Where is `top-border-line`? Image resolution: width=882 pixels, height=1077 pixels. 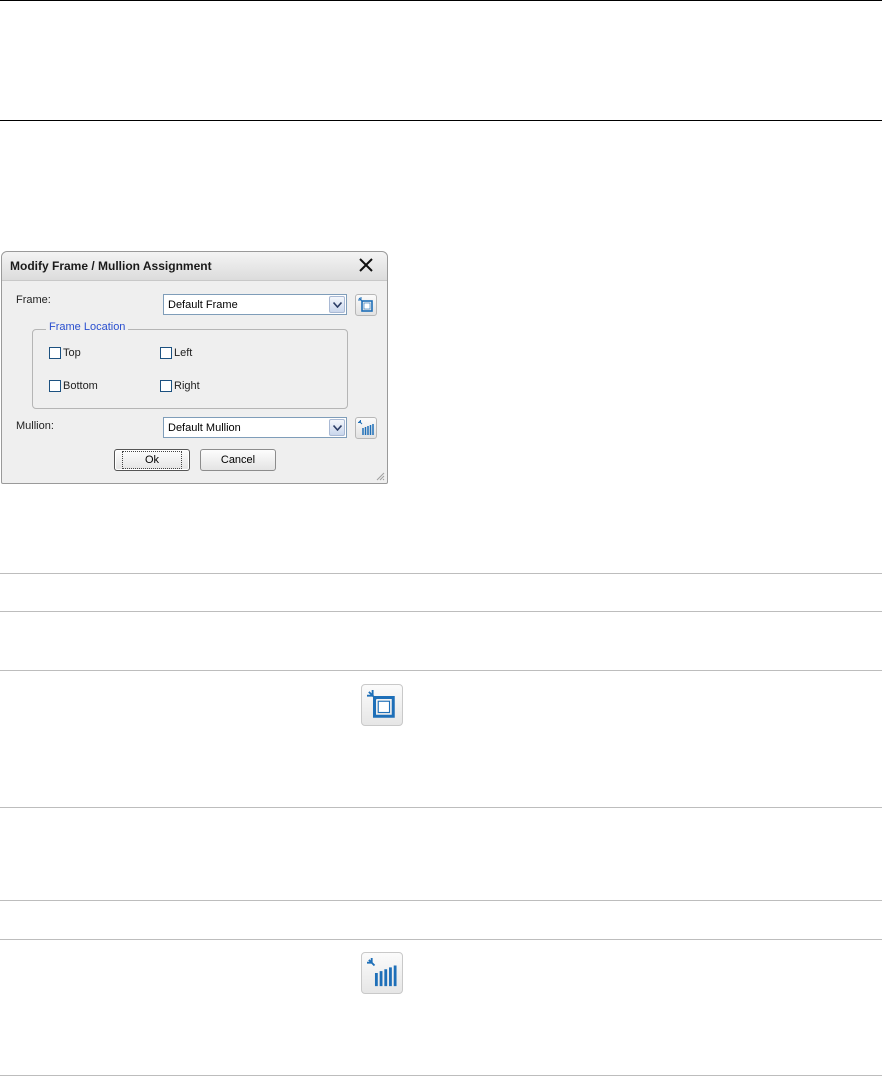 top-border-line is located at coordinates (441, 0).